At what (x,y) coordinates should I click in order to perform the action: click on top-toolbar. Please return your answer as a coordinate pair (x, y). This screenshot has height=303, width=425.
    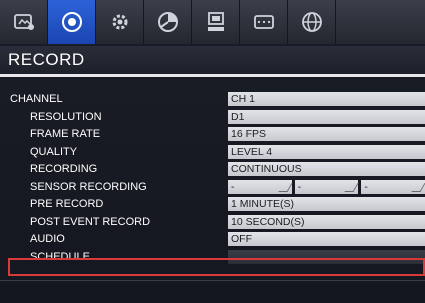
    Looking at the image, I should click on (212, 22).